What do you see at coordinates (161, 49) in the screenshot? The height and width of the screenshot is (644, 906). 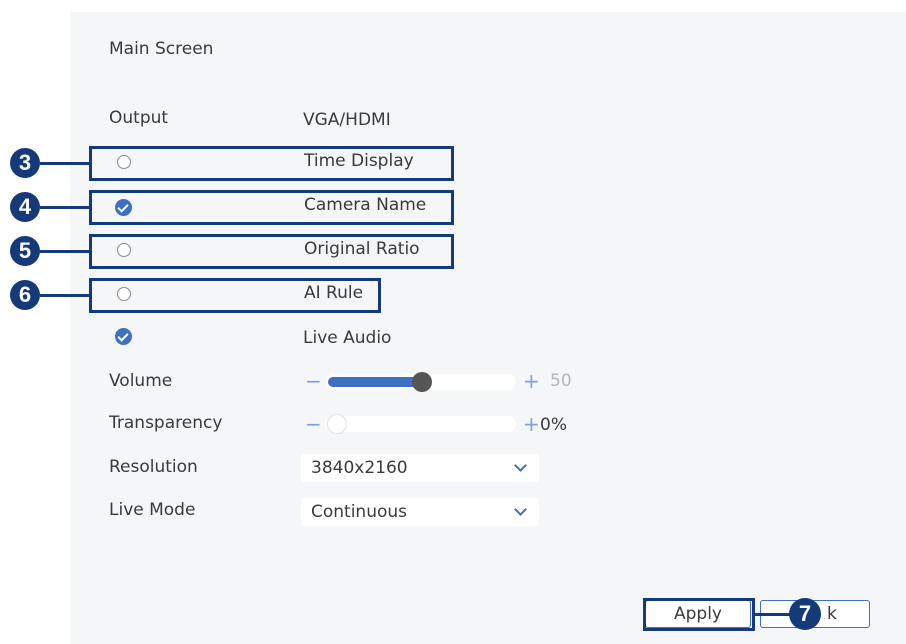 I see `page-title: Main Screen` at bounding box center [161, 49].